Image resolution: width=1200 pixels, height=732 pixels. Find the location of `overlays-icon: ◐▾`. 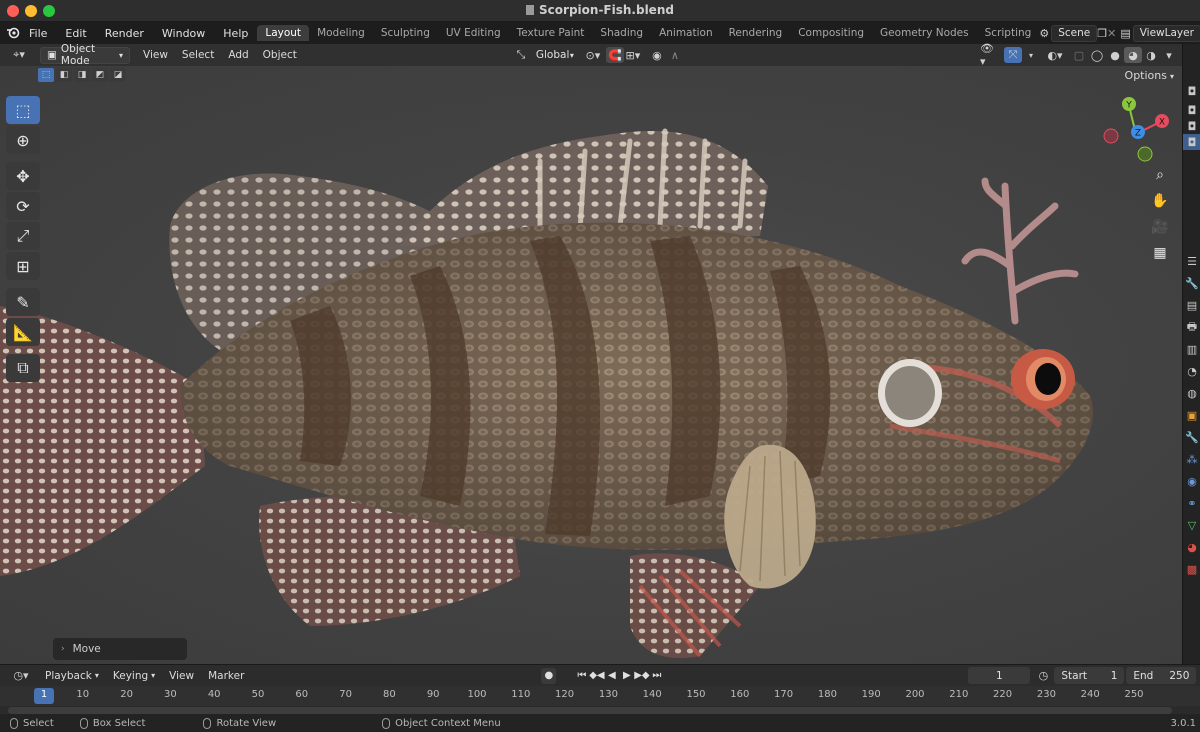

overlays-icon: ◐▾ is located at coordinates (1055, 55).